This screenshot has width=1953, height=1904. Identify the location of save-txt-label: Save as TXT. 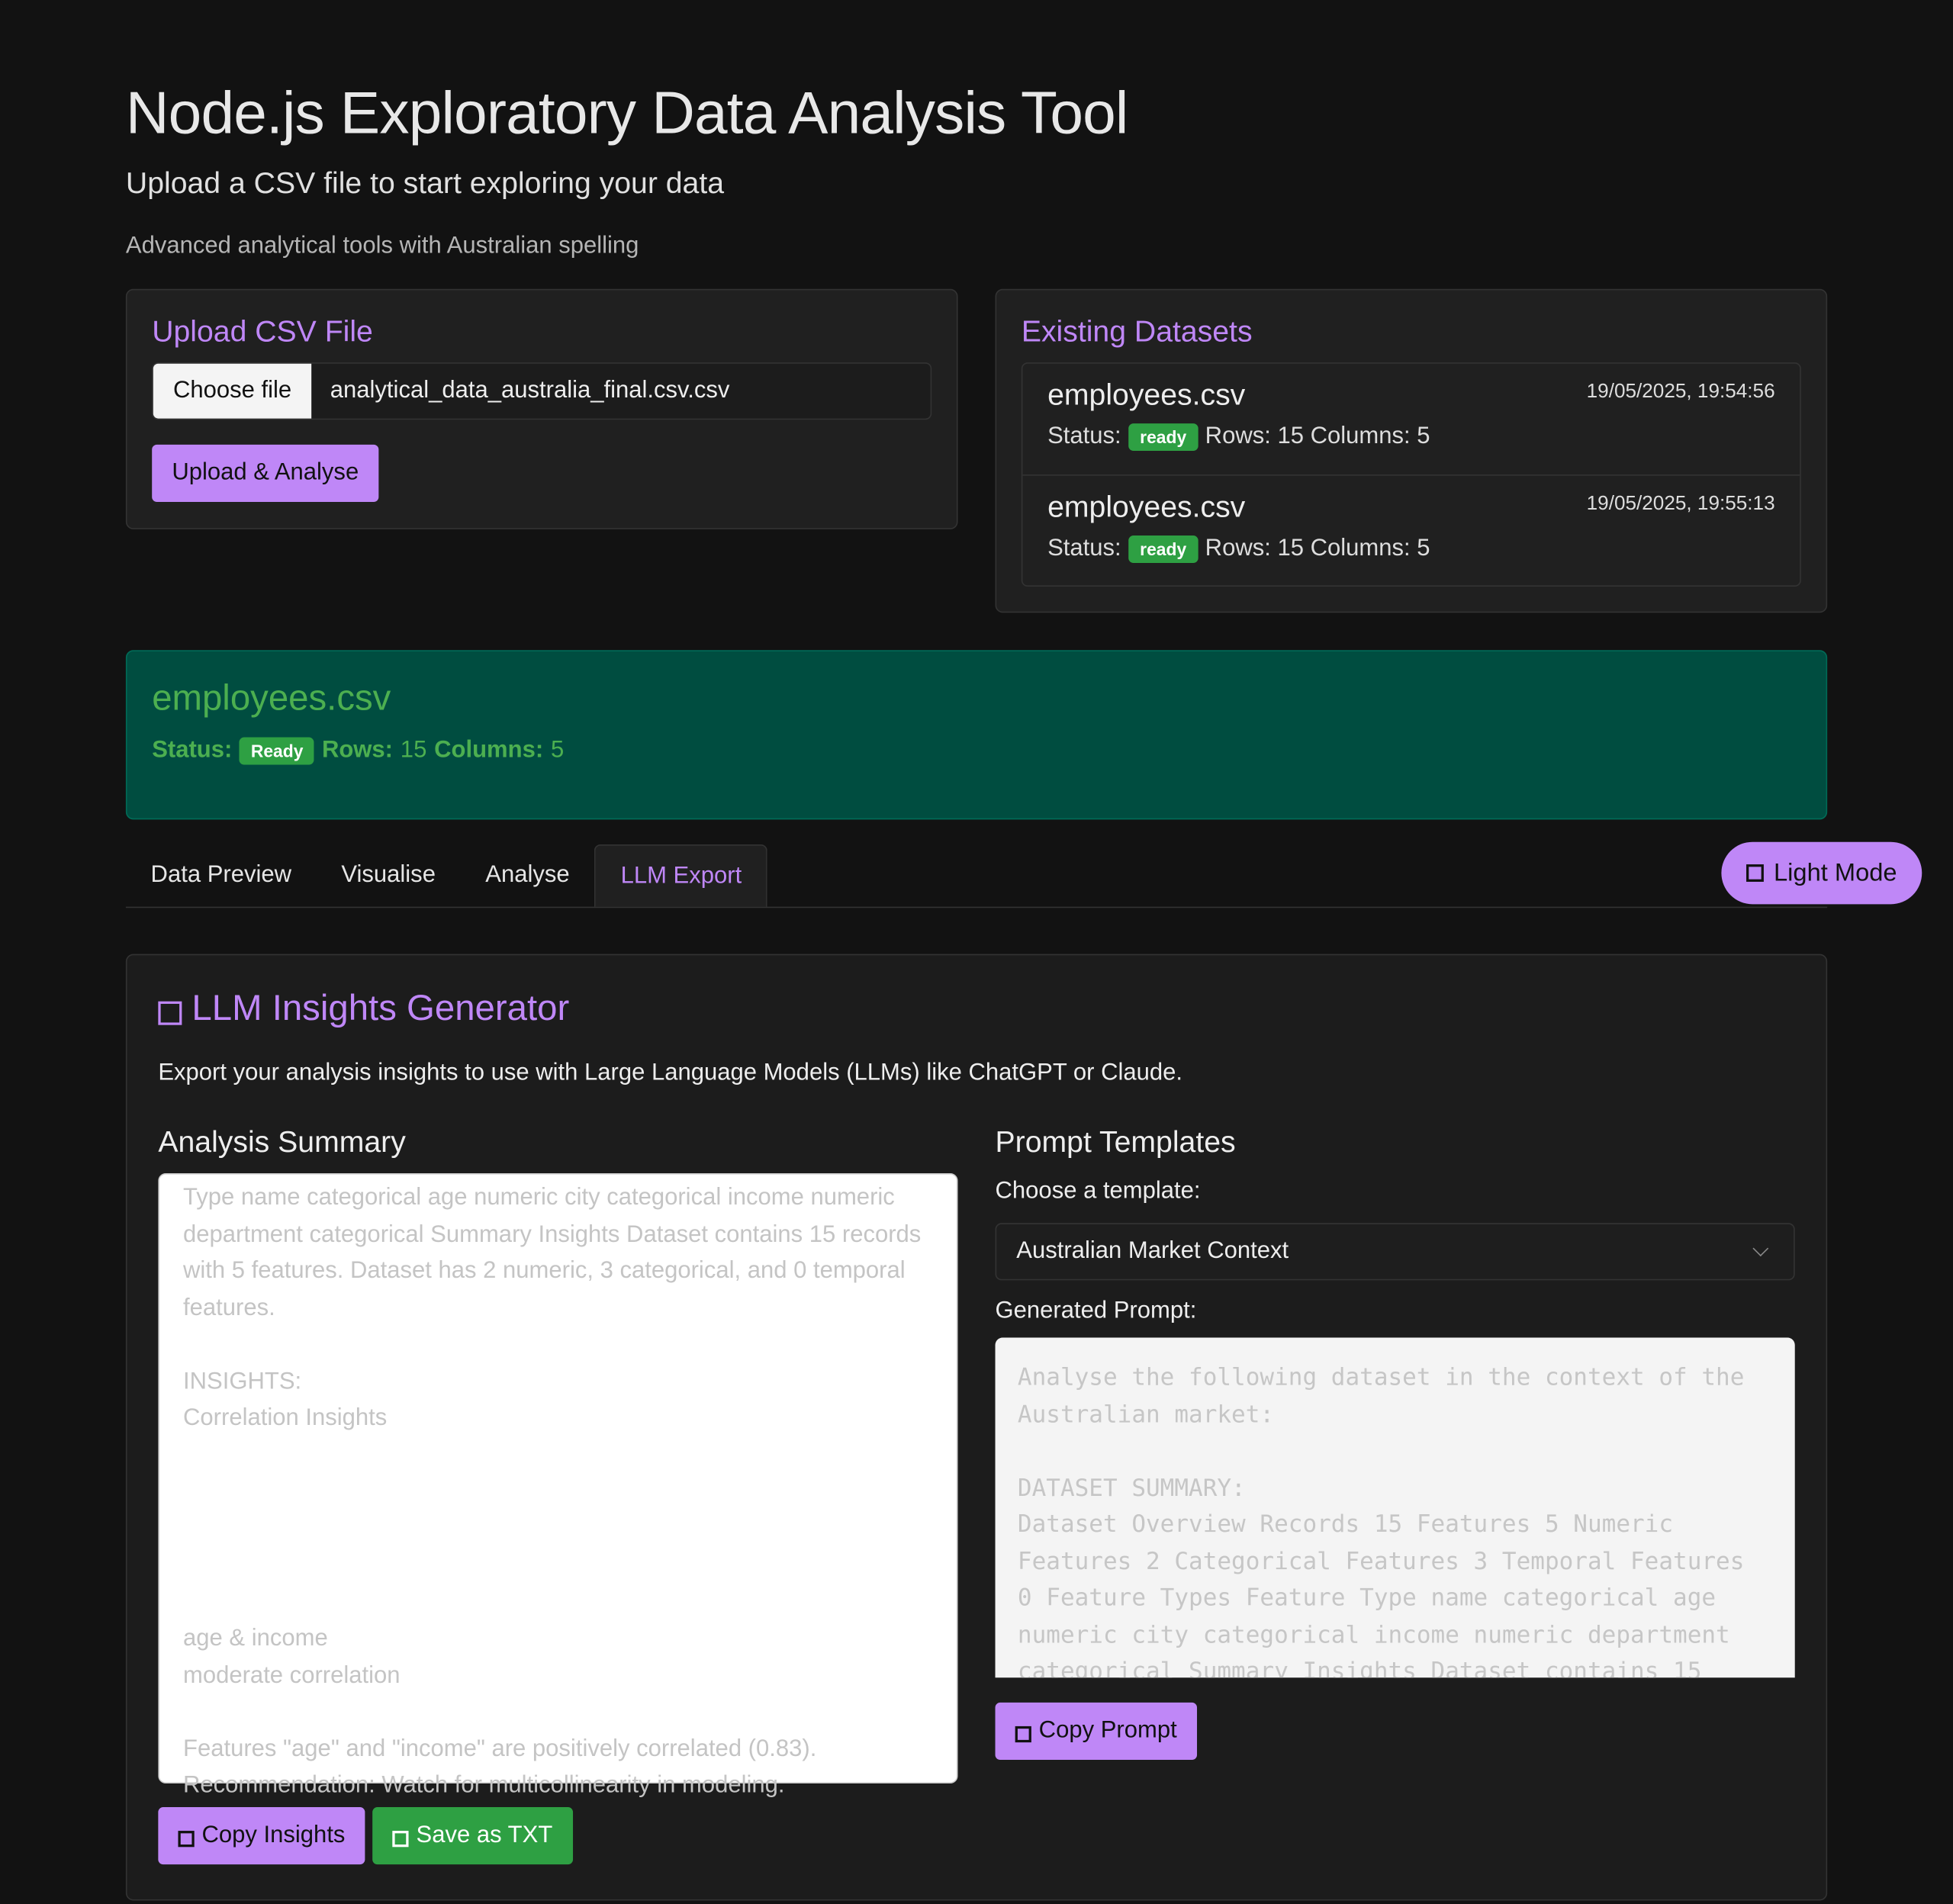
(484, 1835).